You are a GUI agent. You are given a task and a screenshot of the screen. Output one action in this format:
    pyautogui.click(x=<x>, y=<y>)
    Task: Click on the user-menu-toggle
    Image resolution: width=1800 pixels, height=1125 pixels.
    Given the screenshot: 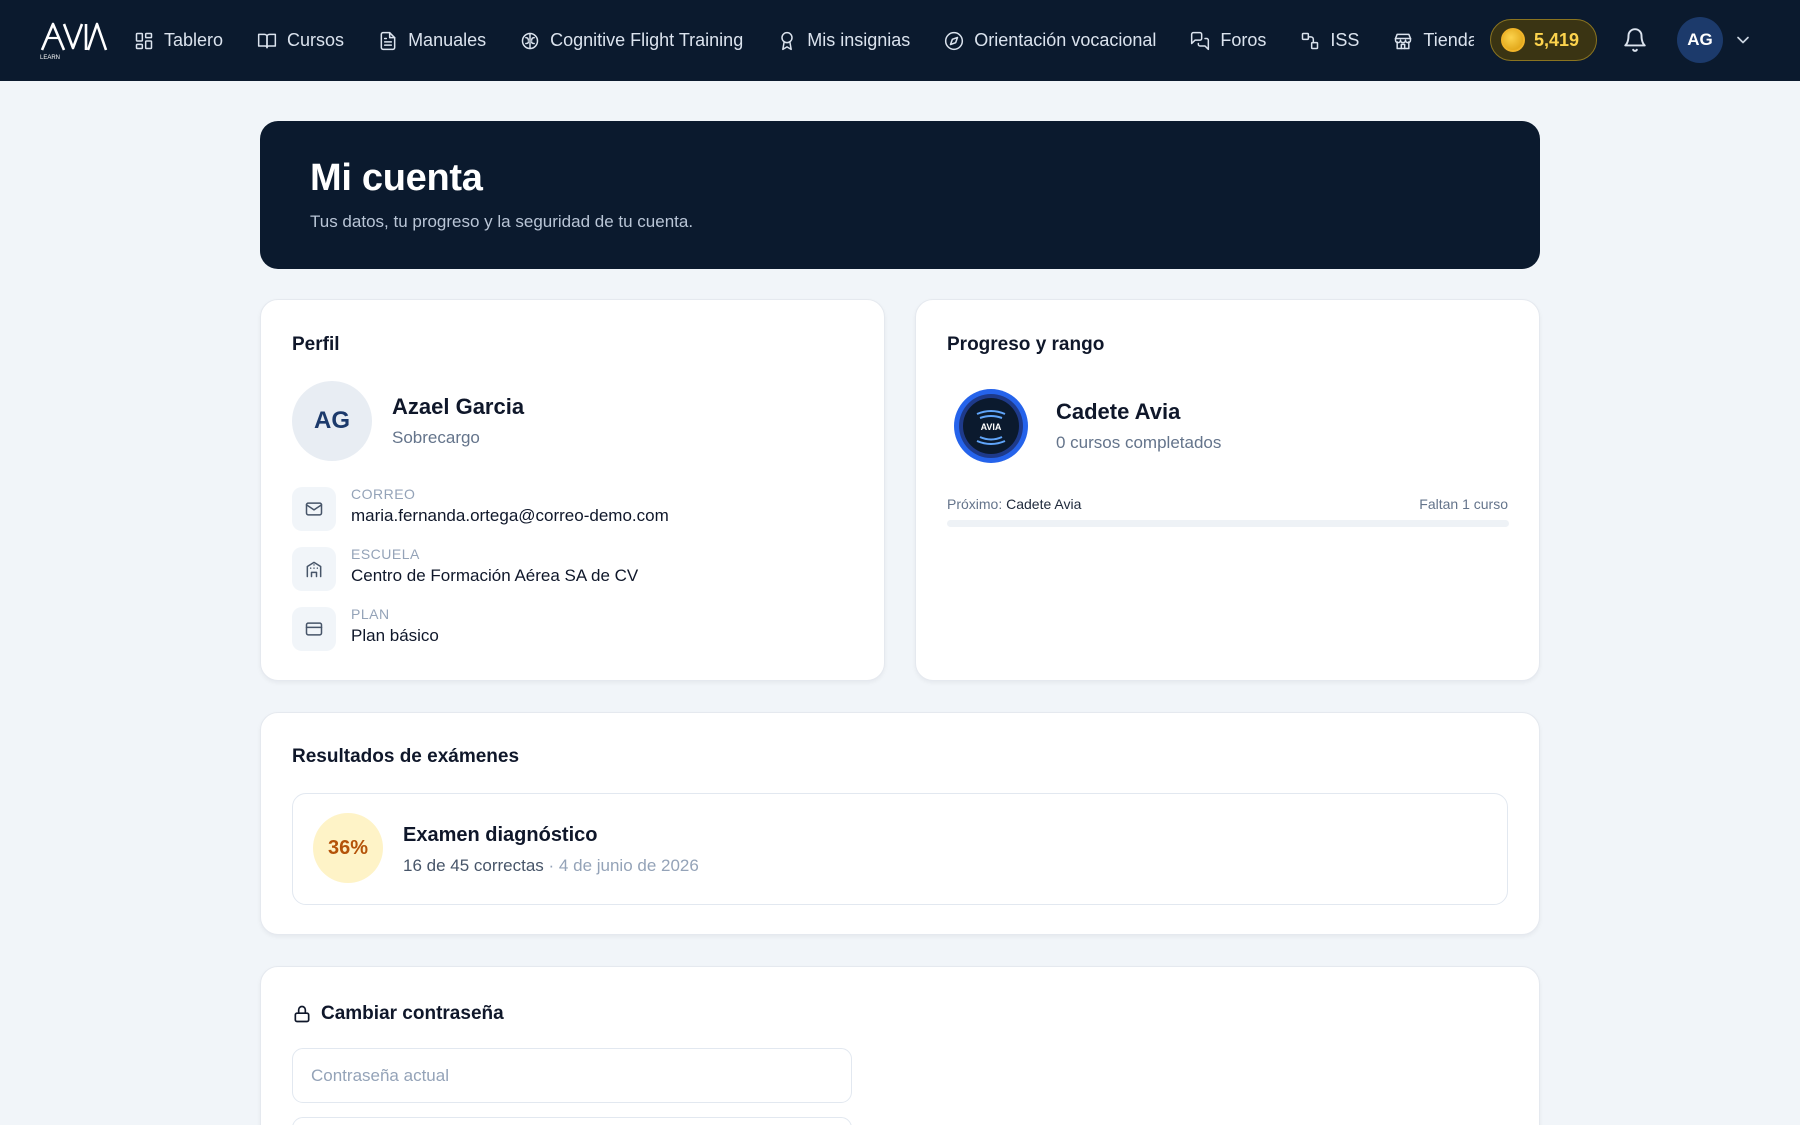 What is the action you would take?
    pyautogui.click(x=1743, y=40)
    